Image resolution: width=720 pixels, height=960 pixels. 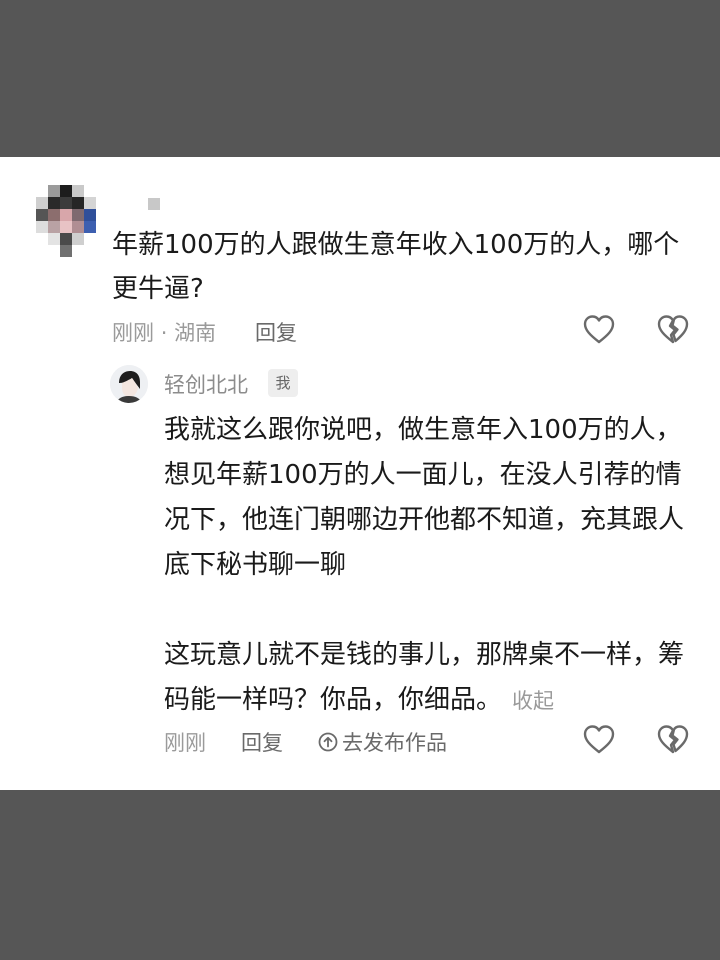 I want to click on me-badge: 我, so click(x=283, y=383).